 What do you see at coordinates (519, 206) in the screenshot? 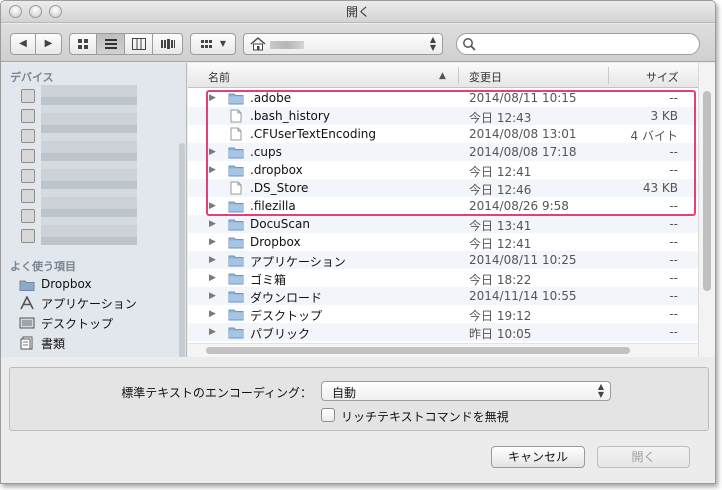
I see `file-modified-date: 2014/08/26 9:58` at bounding box center [519, 206].